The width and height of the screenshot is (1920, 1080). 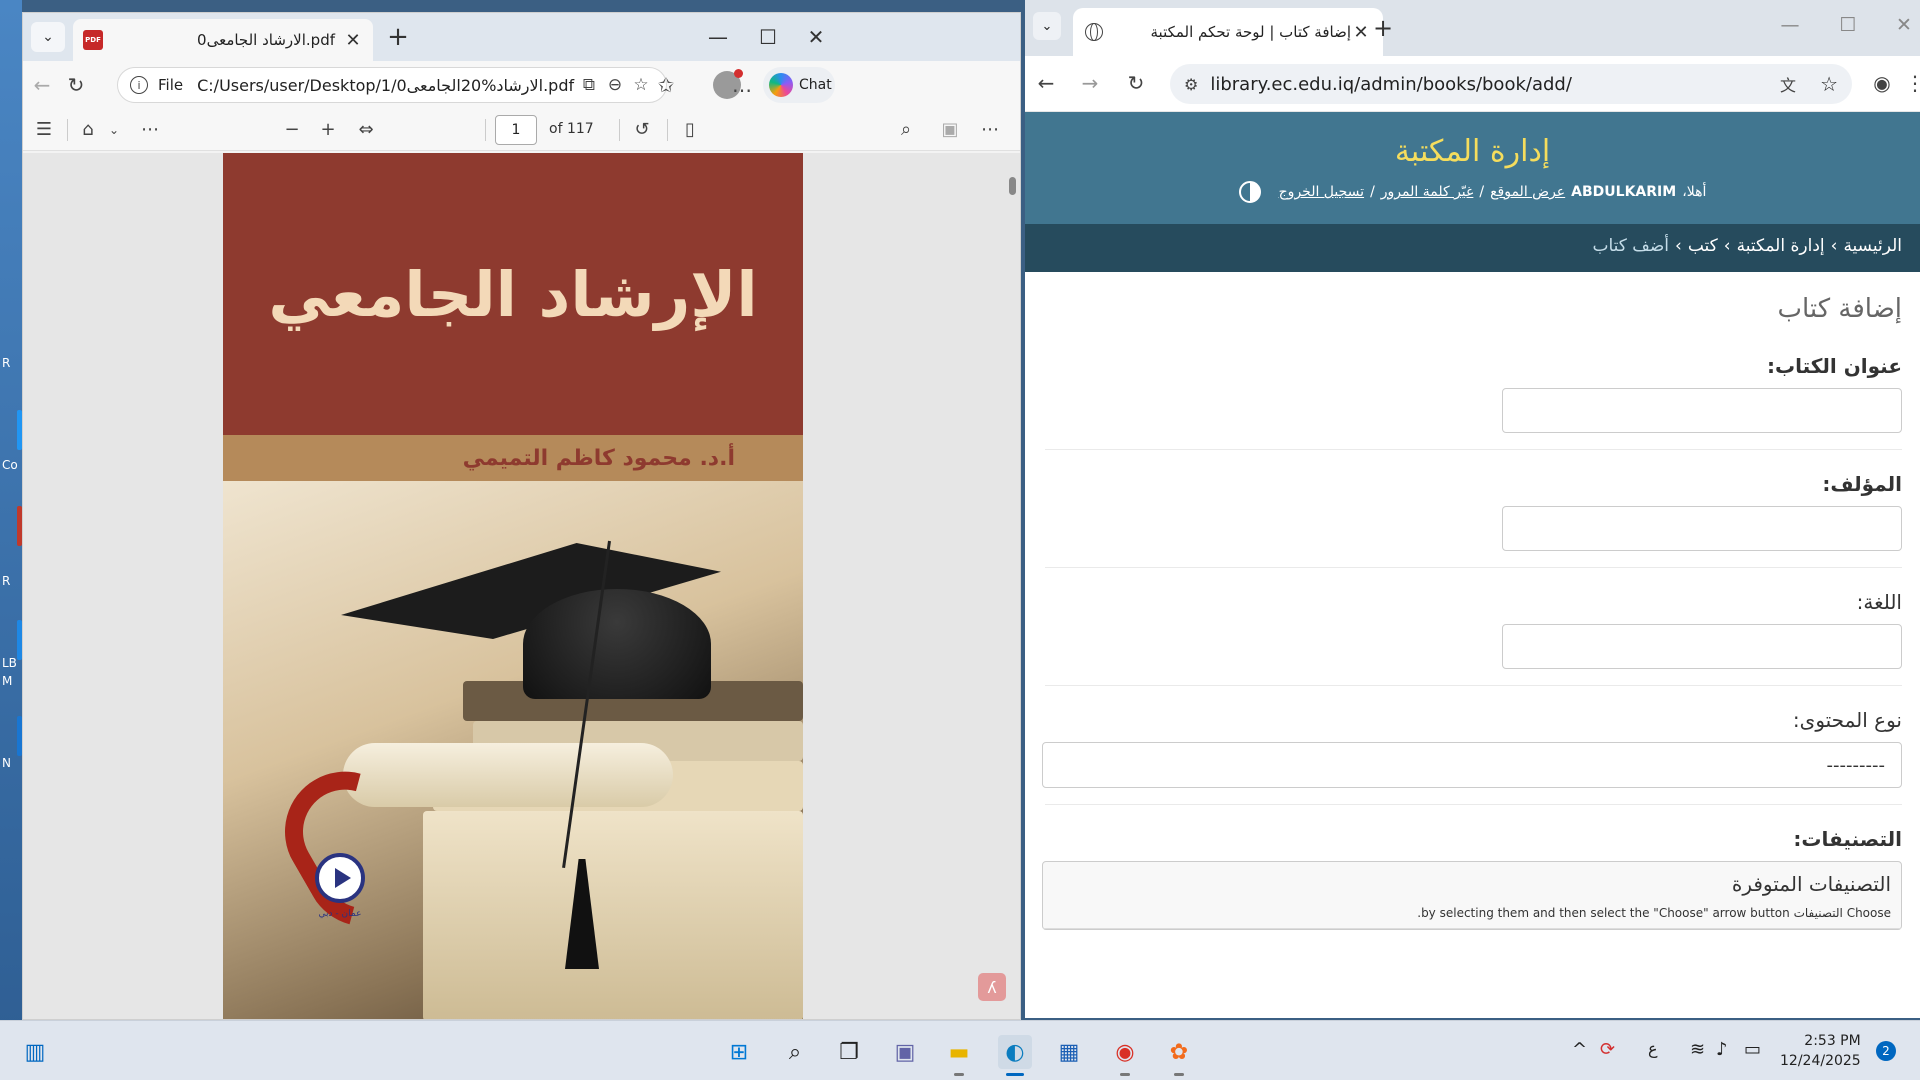 What do you see at coordinates (1631, 246) in the screenshot?
I see `breadcrumb-current: أضف كتاب` at bounding box center [1631, 246].